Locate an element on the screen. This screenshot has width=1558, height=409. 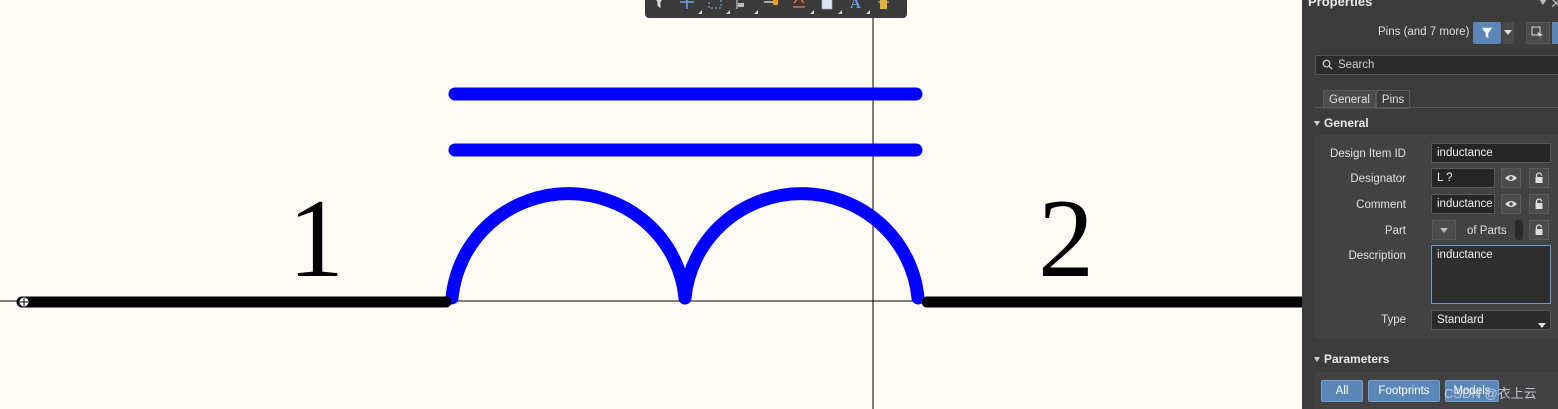
designator-field: L ? is located at coordinates (1463, 178).